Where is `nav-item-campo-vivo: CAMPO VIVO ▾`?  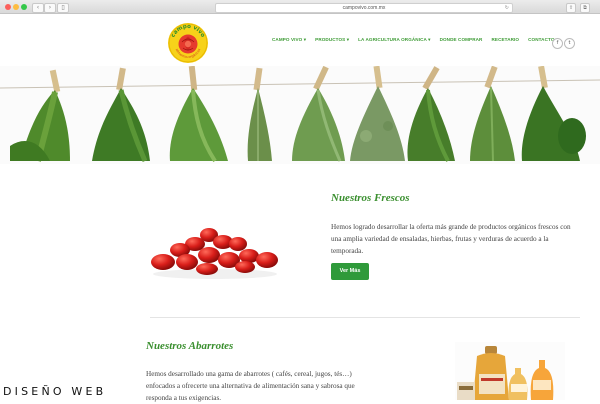
nav-item-campo-vivo: CAMPO VIVO ▾ is located at coordinates (289, 40).